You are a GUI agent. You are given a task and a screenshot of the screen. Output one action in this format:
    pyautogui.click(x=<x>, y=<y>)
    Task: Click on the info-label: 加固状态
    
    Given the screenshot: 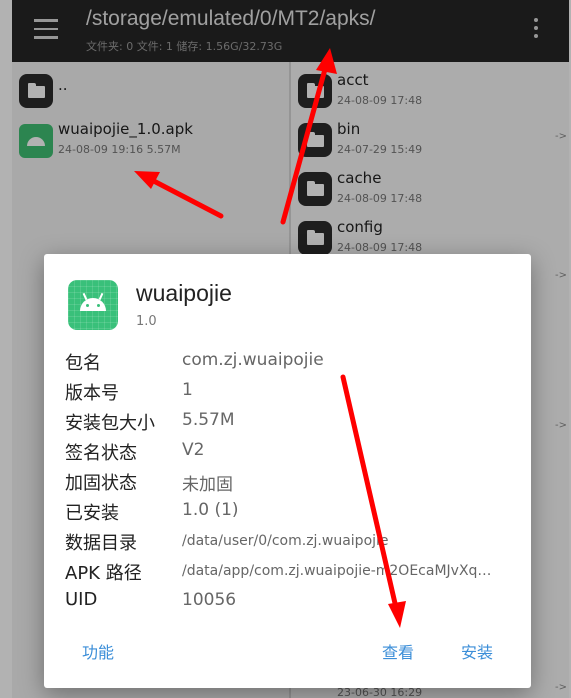 What is the action you would take?
    pyautogui.click(x=101, y=483)
    